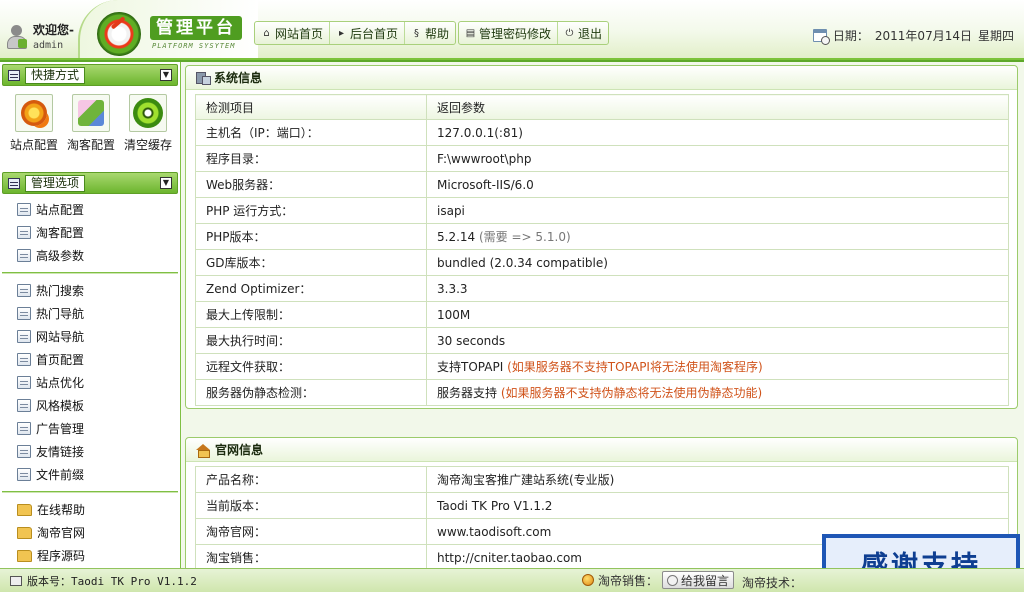 Image resolution: width=1024 pixels, height=592 pixels. What do you see at coordinates (90, 359) in the screenshot?
I see `sidebar-item-home-config: 首页配置` at bounding box center [90, 359].